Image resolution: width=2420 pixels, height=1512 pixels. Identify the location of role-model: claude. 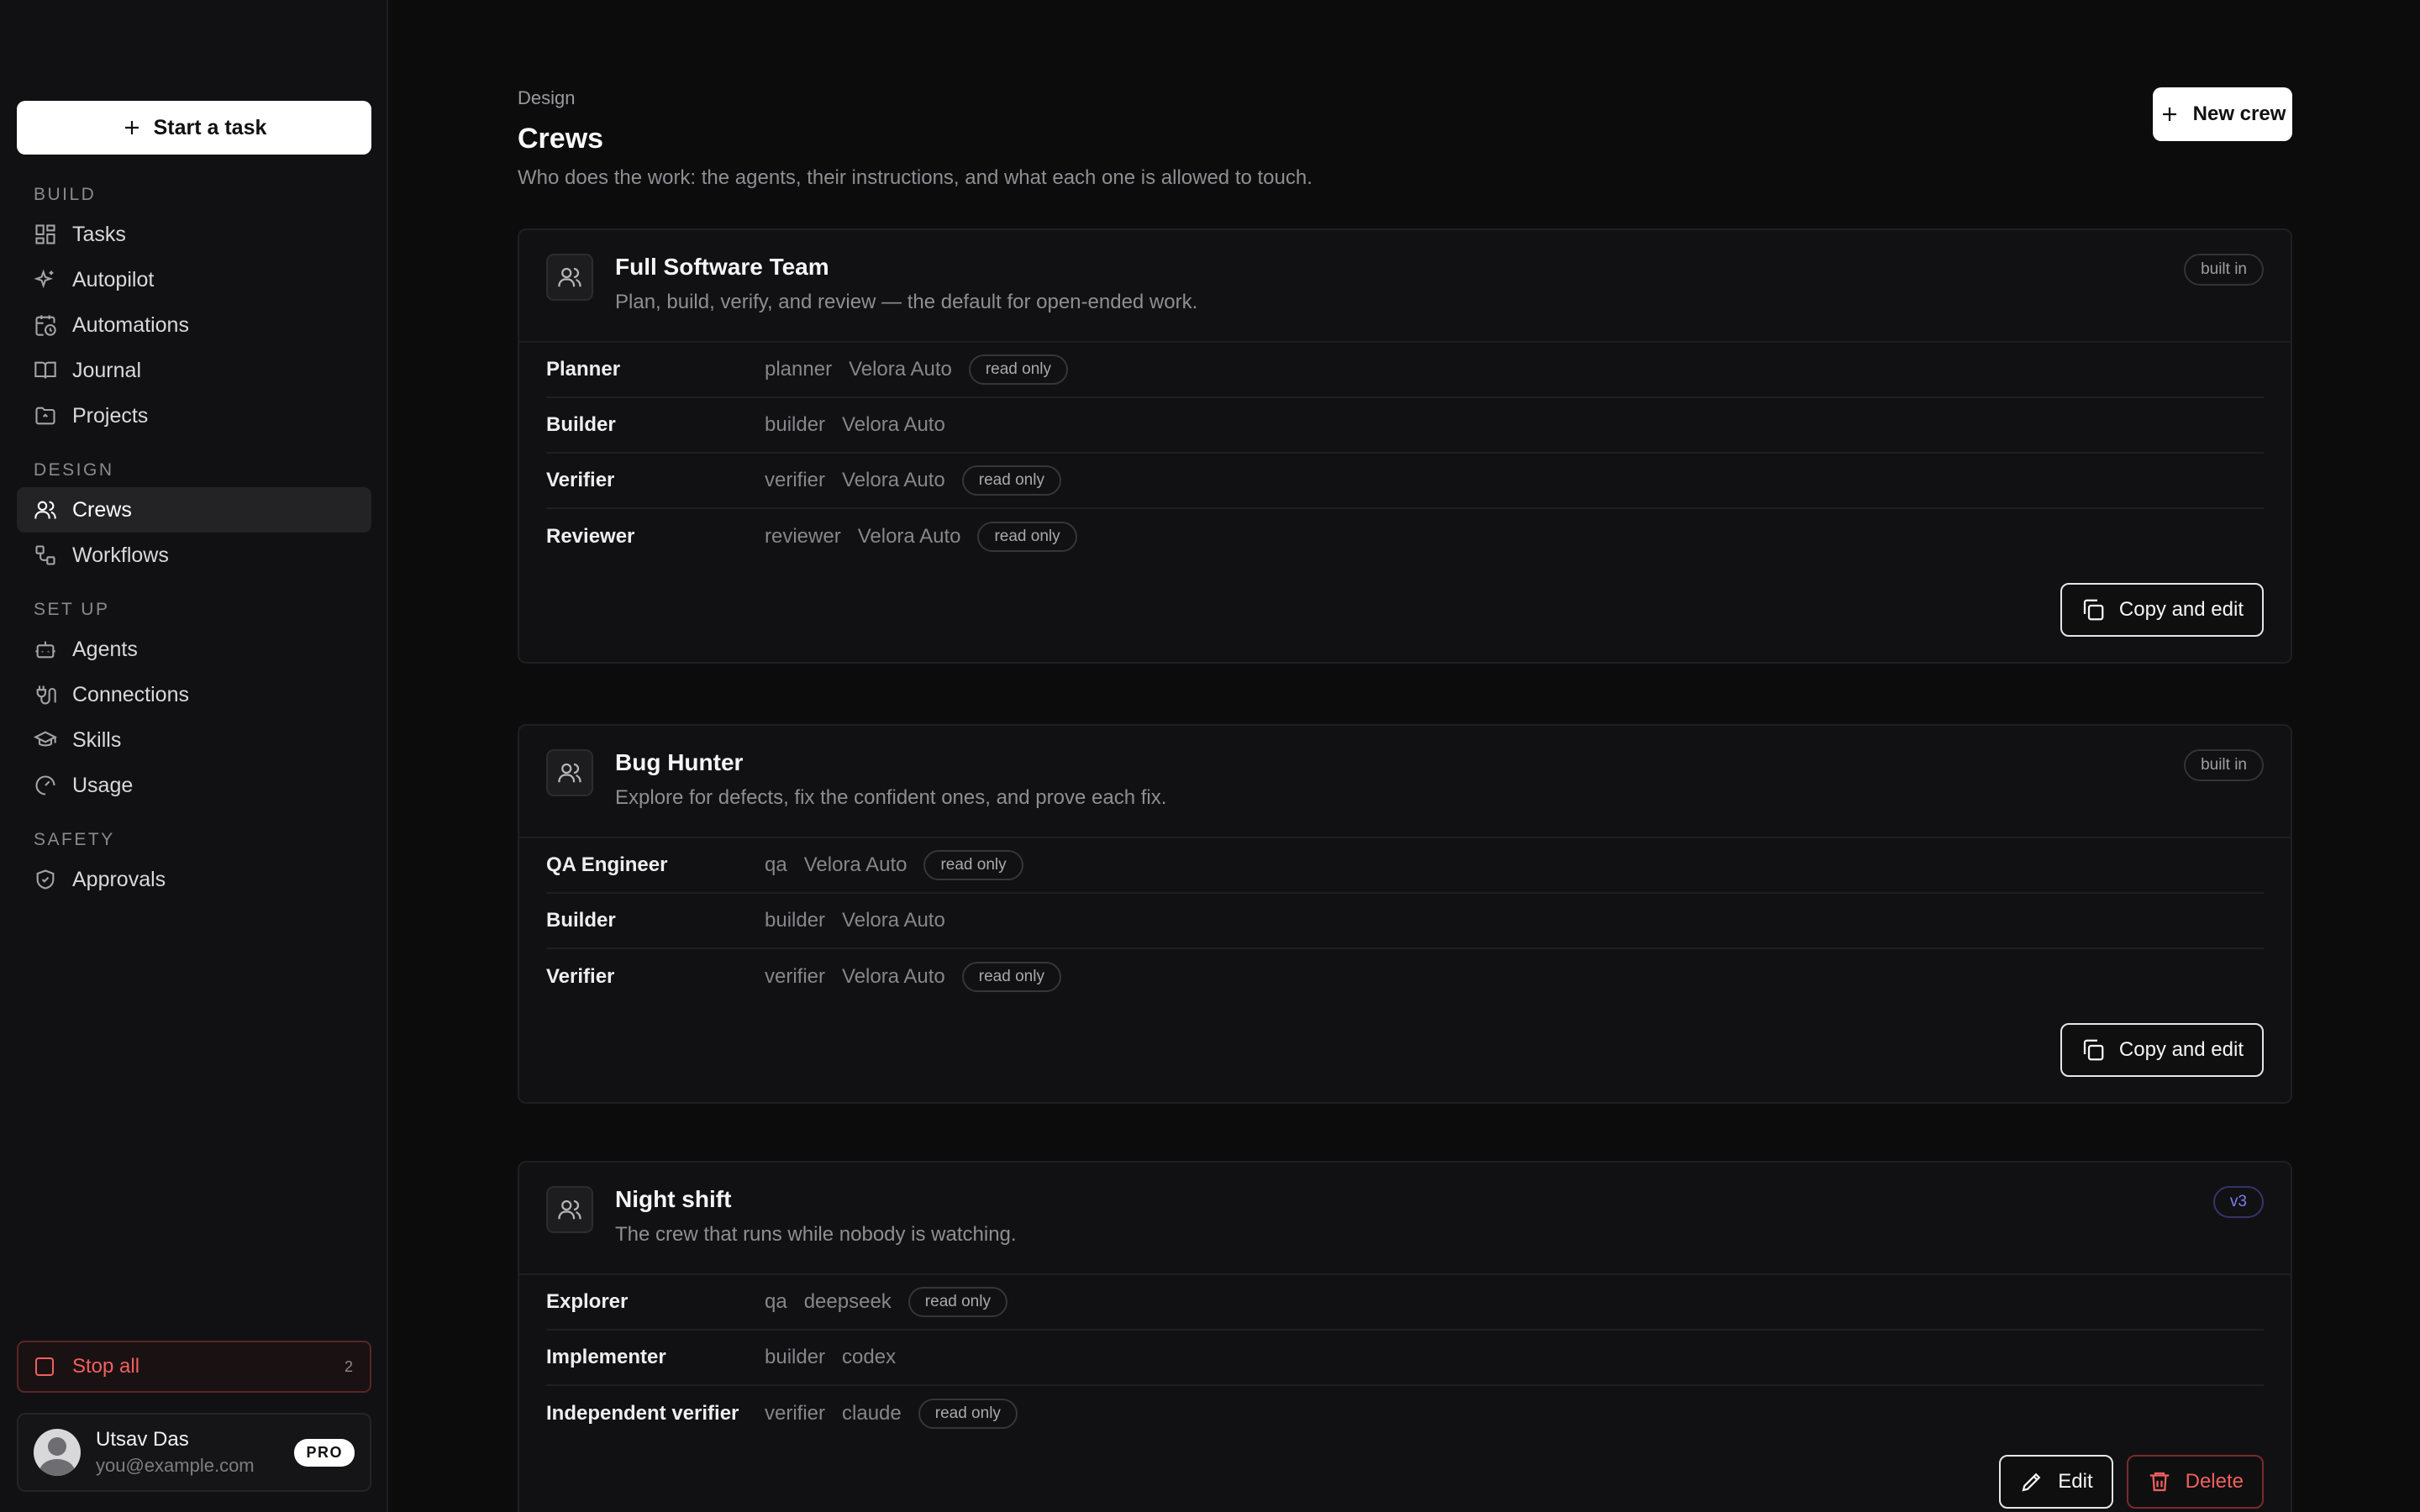
(872, 1413).